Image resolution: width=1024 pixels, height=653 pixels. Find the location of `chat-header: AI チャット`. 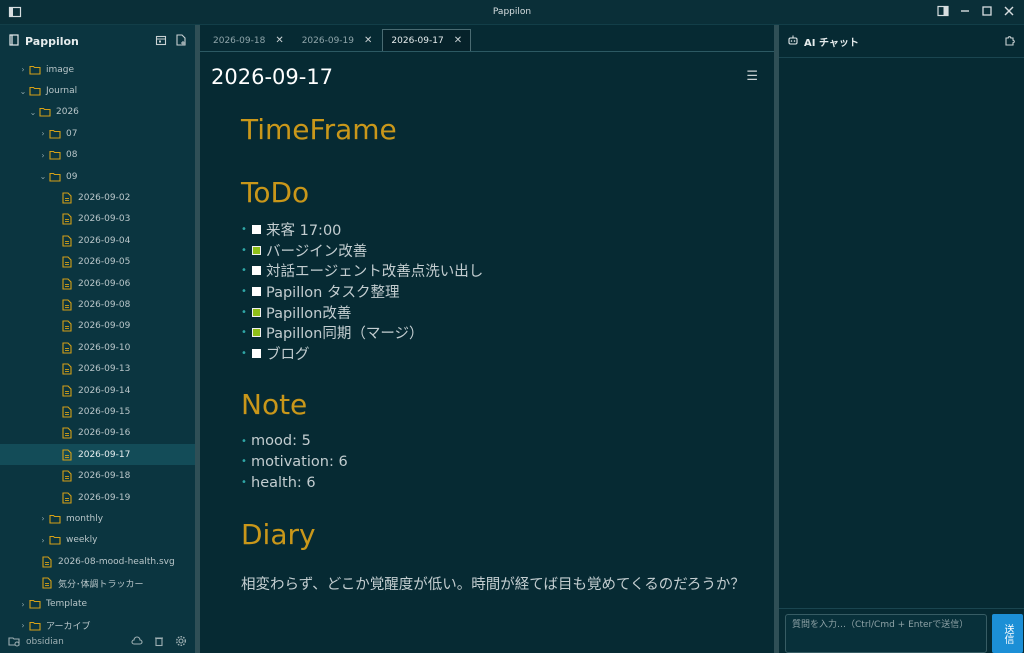

chat-header: AI チャット is located at coordinates (901, 41).